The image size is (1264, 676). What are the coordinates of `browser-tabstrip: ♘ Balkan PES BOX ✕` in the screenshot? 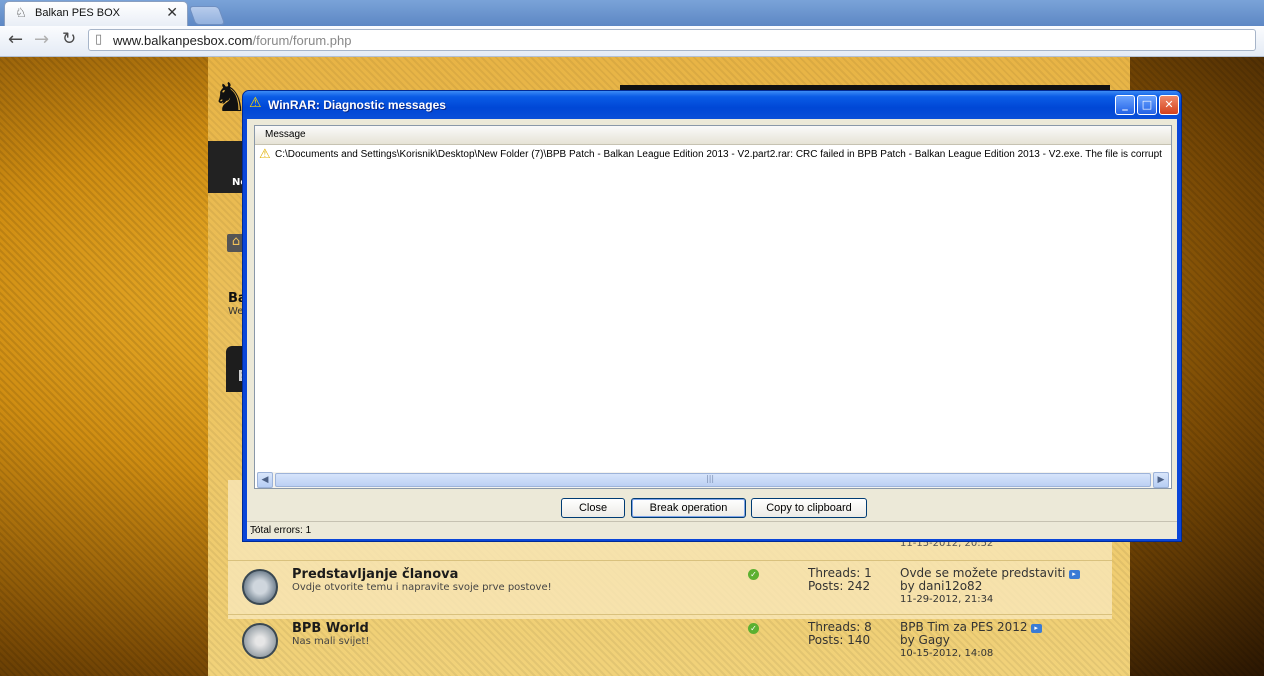 It's located at (632, 13).